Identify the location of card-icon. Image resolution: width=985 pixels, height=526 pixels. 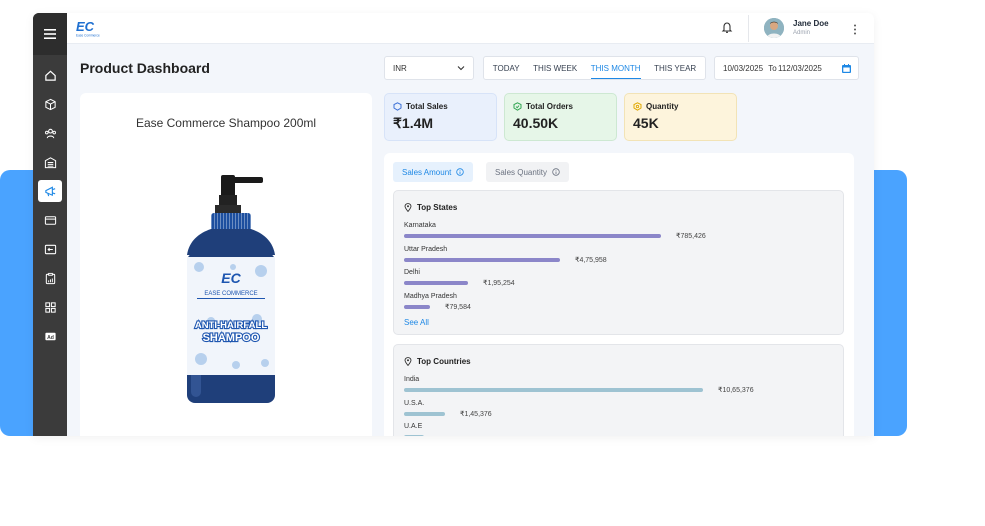
(50, 220).